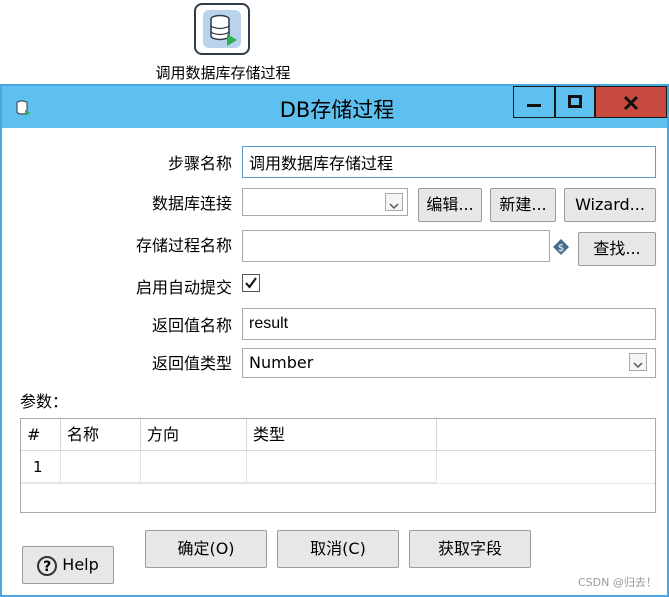 Image resolution: width=669 pixels, height=597 pixels. Describe the element at coordinates (223, 73) in the screenshot. I see `step-label: 调用数据库存储过程` at that location.